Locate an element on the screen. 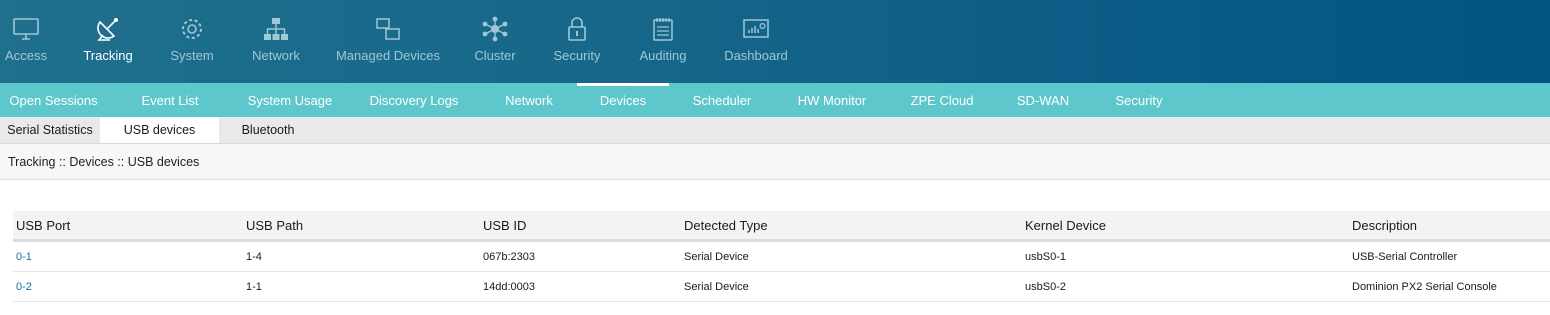 This screenshot has width=1550, height=315. gear-icon is located at coordinates (192, 29).